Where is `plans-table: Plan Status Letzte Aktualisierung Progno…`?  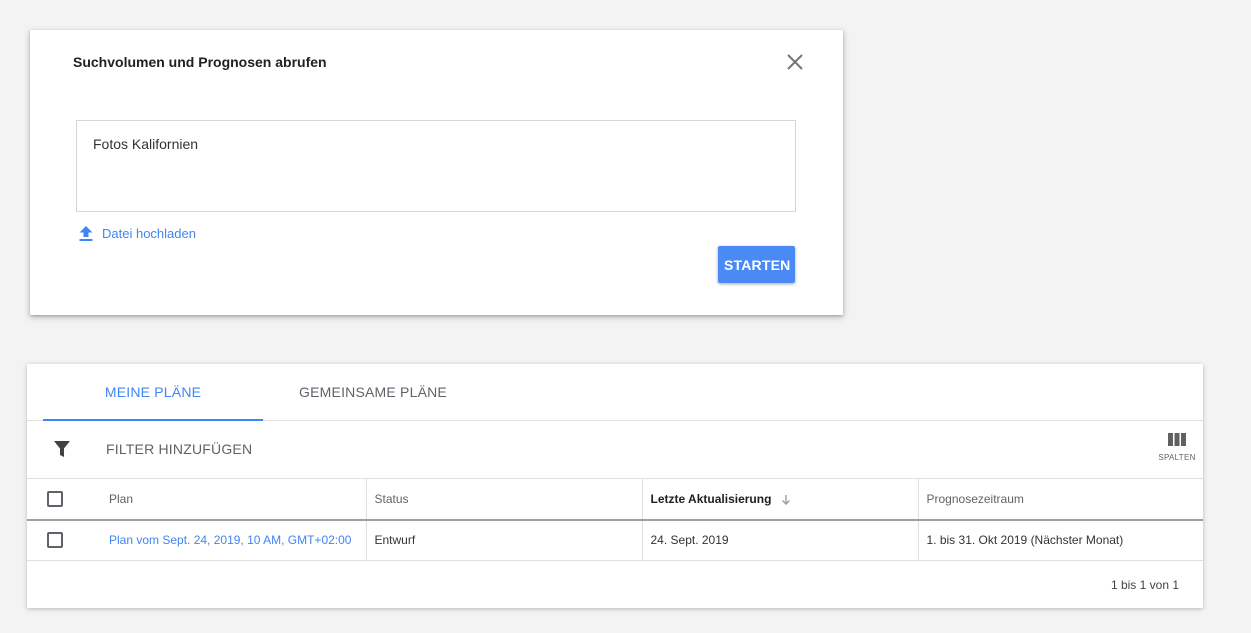 plans-table: Plan Status Letzte Aktualisierung Progno… is located at coordinates (615, 520).